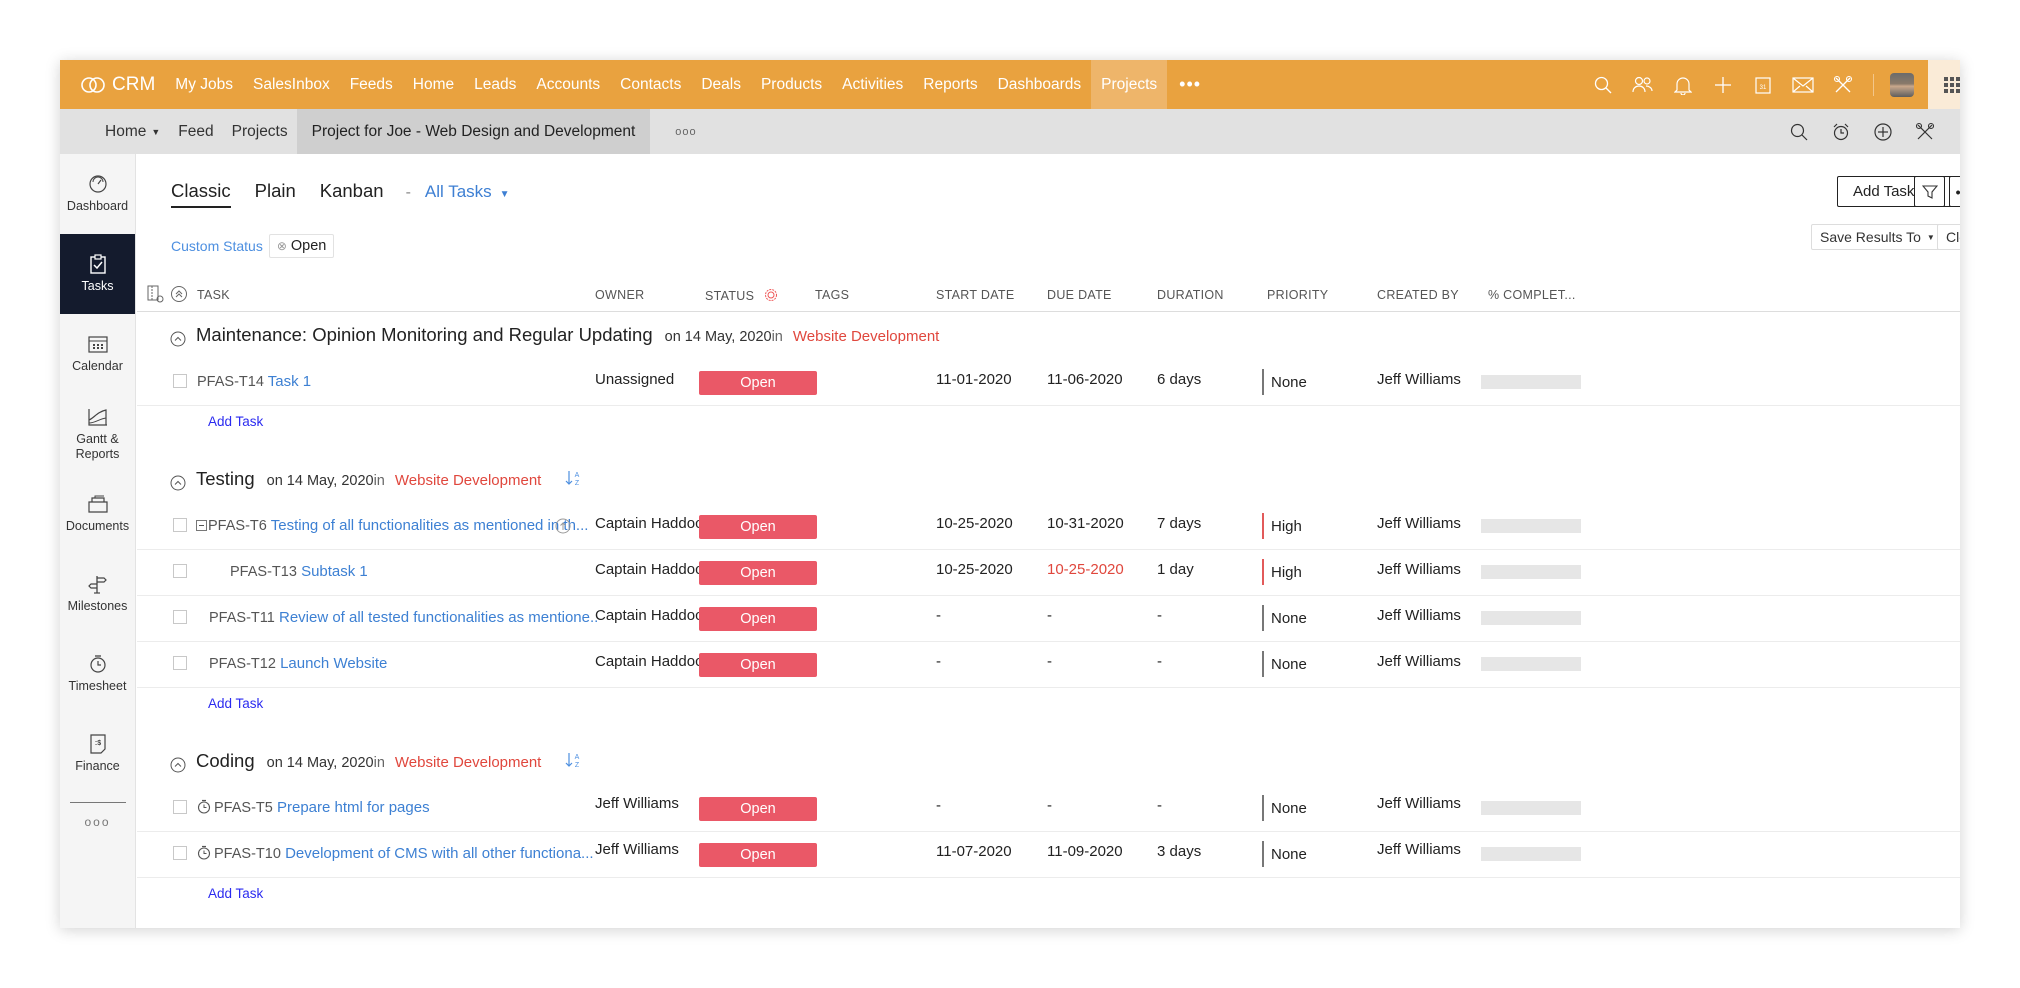 The height and width of the screenshot is (988, 2020). I want to click on collapse-subtasks-icon, so click(201, 525).